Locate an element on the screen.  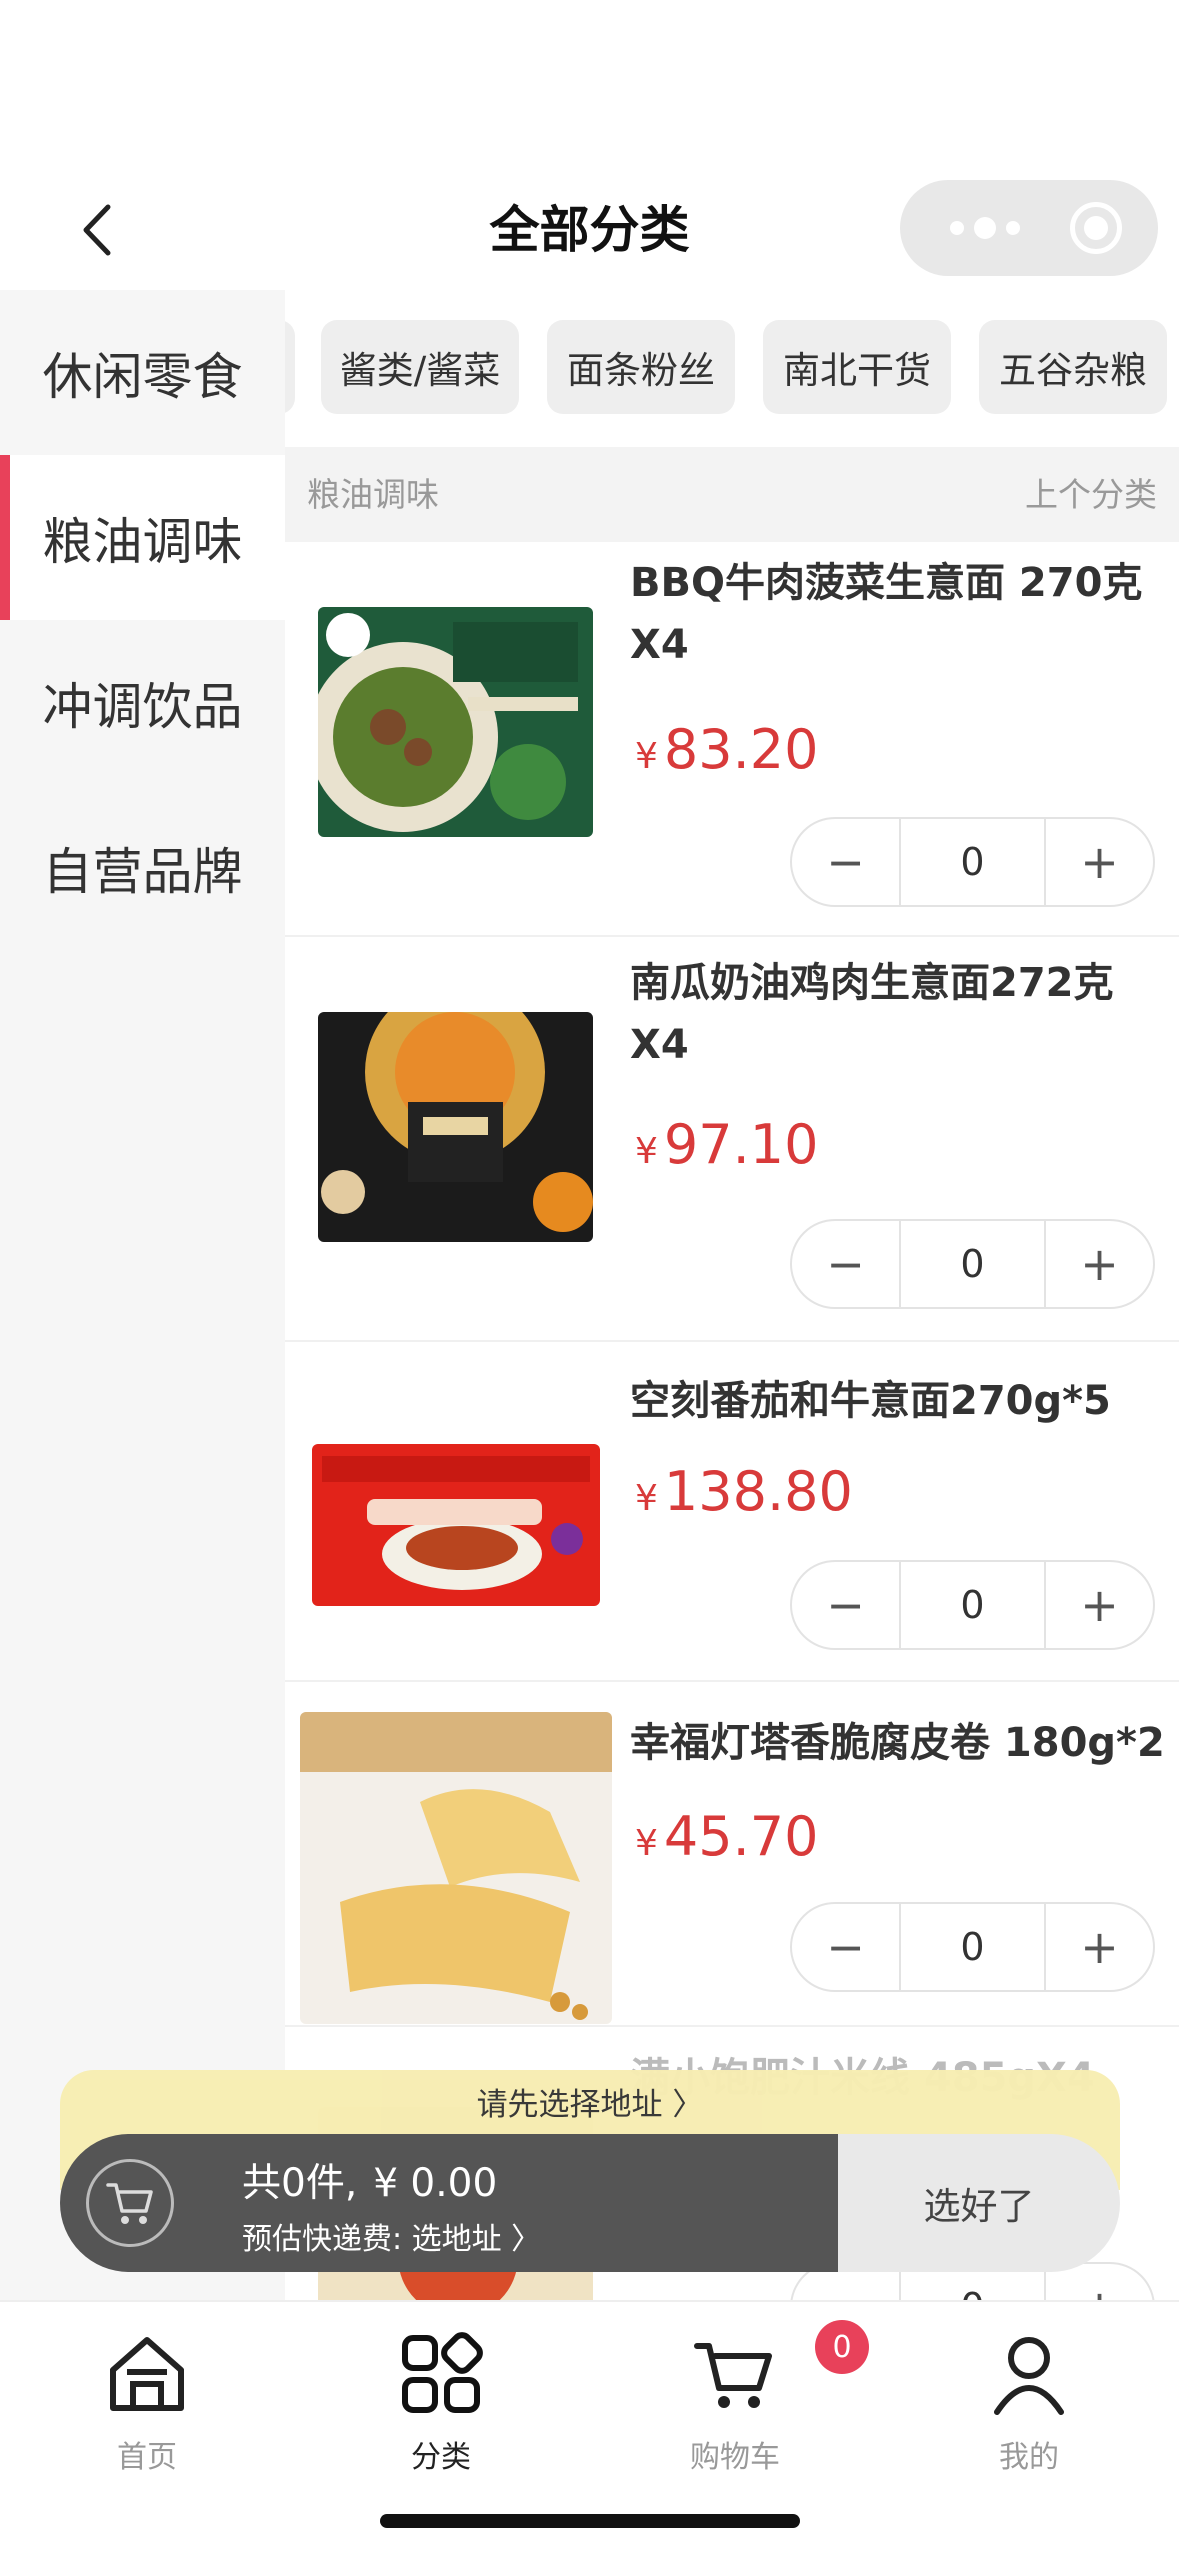
profile-icon is located at coordinates (1029, 2376).